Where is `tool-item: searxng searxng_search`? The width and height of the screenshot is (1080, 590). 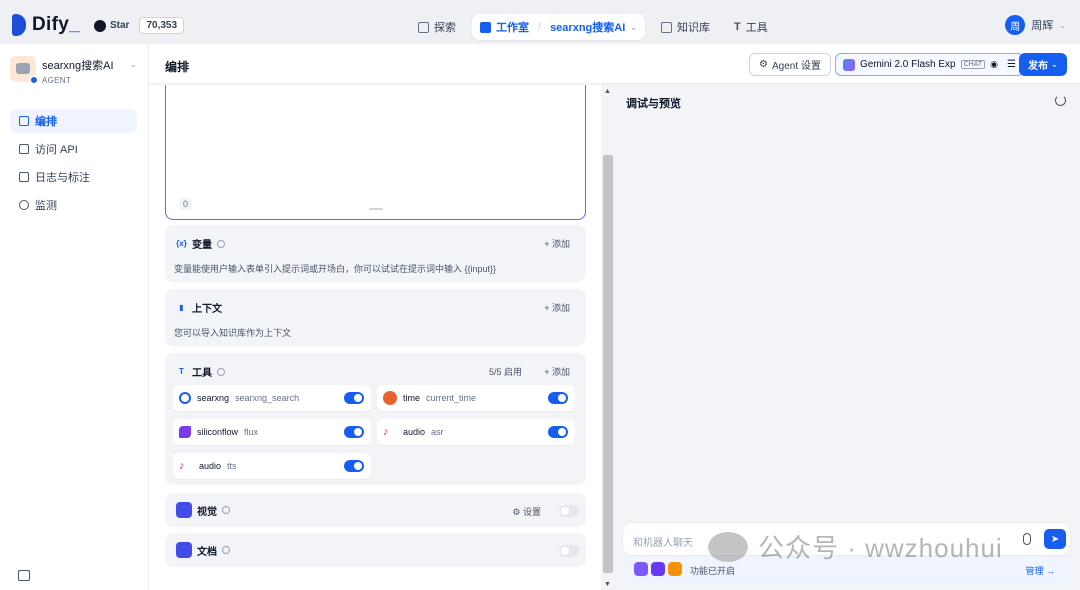 tool-item: searxng searxng_search is located at coordinates (272, 398).